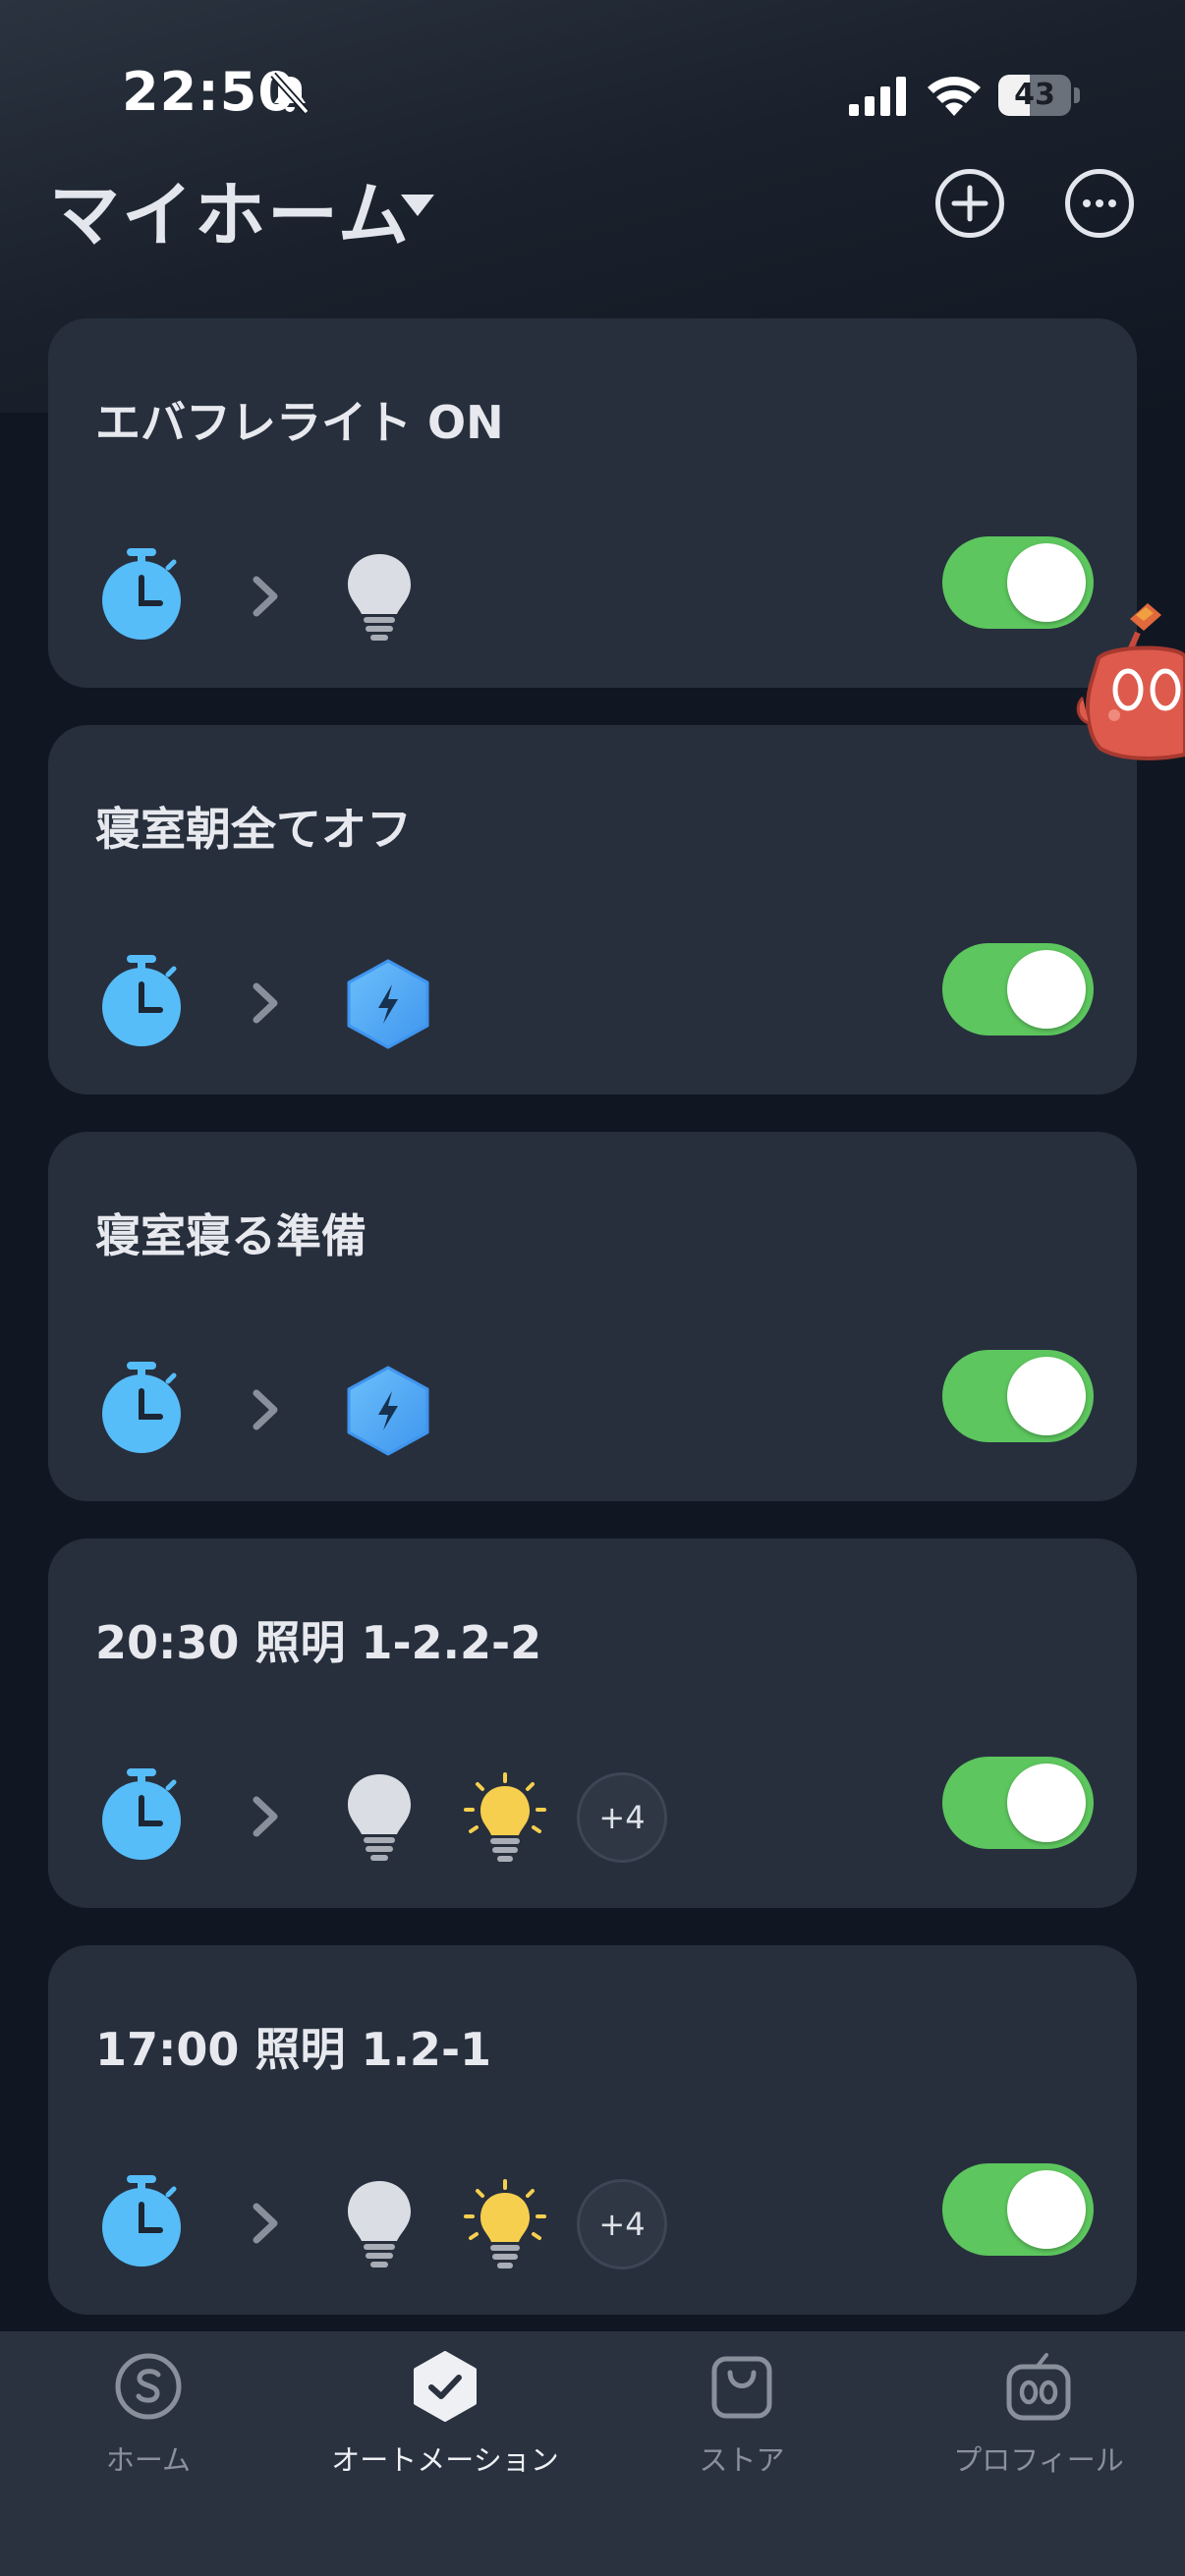 The width and height of the screenshot is (1185, 2576). I want to click on tab-label: プロフィール, so click(1038, 2460).